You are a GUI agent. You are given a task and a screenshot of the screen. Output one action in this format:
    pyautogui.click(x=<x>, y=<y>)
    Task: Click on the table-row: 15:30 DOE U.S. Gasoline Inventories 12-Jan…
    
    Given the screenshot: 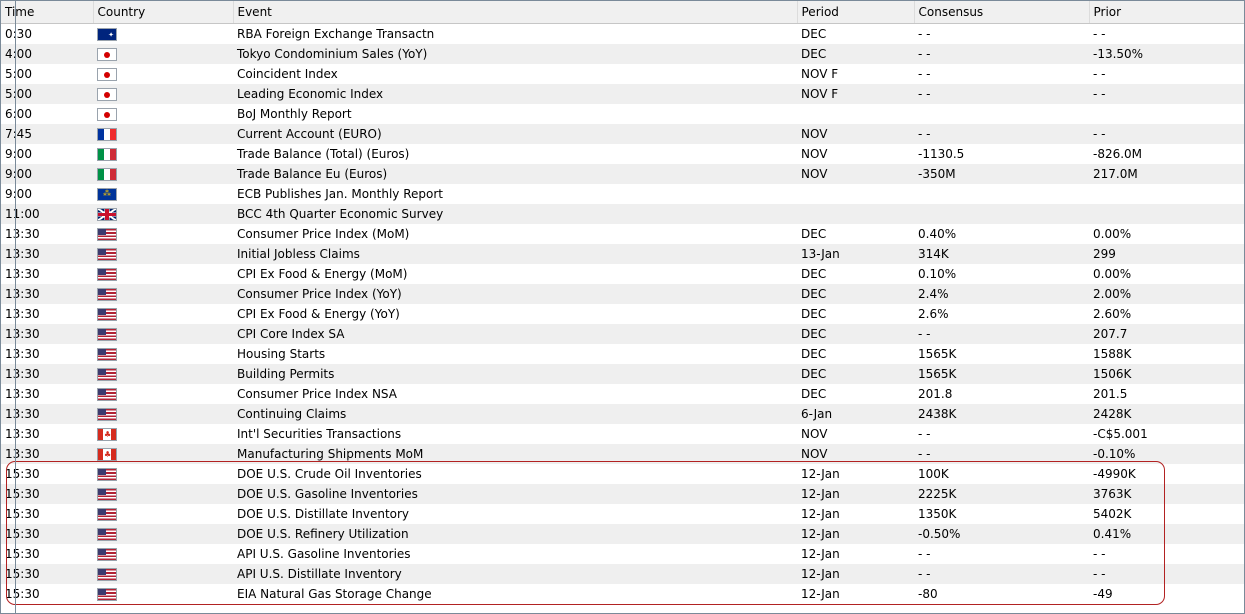 What is the action you would take?
    pyautogui.click(x=622, y=494)
    